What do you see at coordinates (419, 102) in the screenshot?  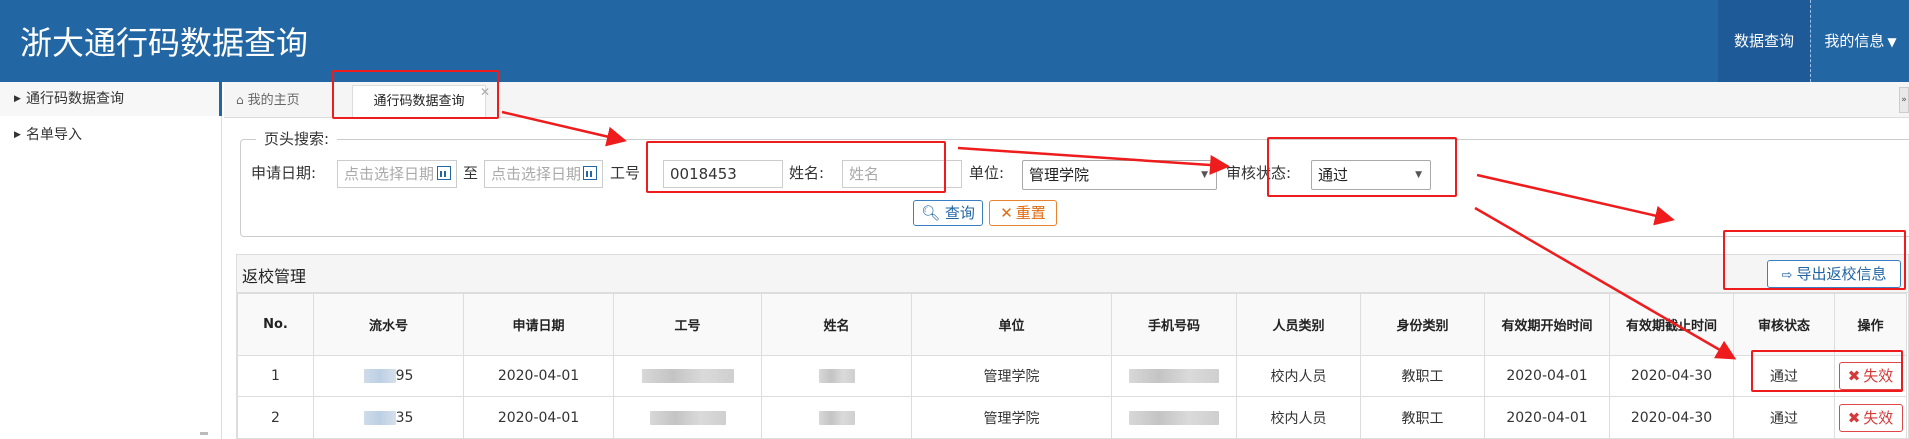 I see `tab-pass-query: 通行码数据查询` at bounding box center [419, 102].